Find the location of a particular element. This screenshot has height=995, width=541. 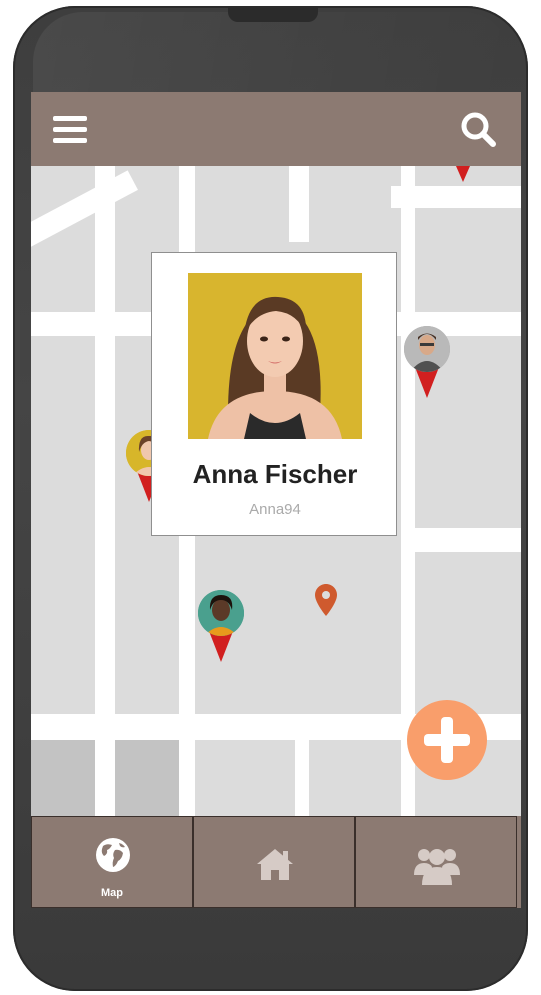

profile-photo is located at coordinates (275, 356).